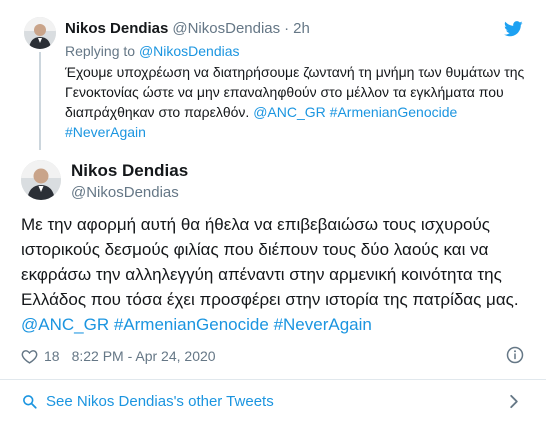 The height and width of the screenshot is (422, 546). I want to click on like-count: 18, so click(52, 356).